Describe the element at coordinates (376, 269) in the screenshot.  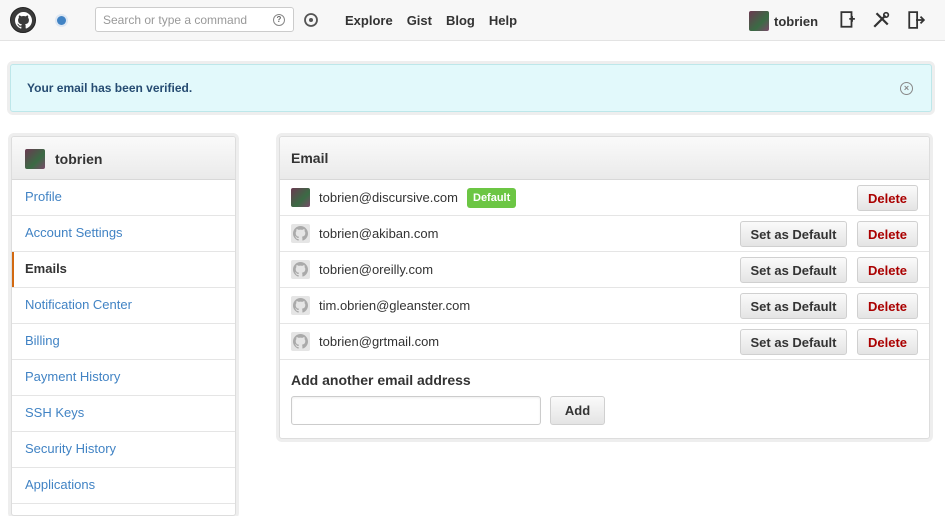
I see `email-address: tobrien@oreilly.com` at that location.